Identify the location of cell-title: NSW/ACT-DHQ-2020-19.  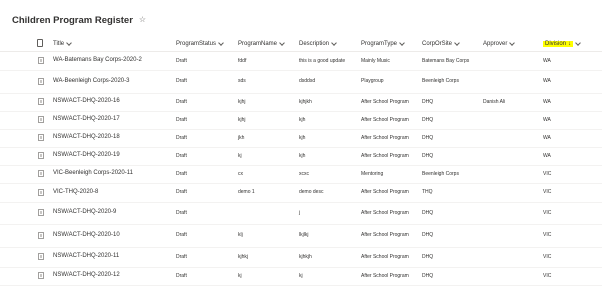
(86, 155).